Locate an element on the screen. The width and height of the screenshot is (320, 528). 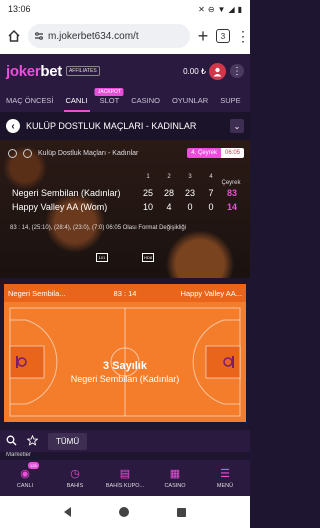
bottom-nav-label: BAHİS is located at coordinates (75, 486).